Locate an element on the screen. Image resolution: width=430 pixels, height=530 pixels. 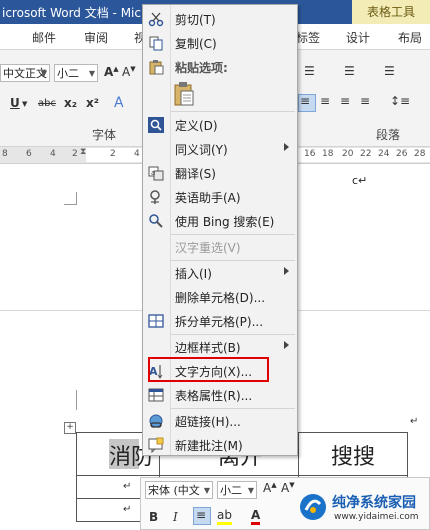
font-size-combo: 小二 ▼ is located at coordinates (76, 73).